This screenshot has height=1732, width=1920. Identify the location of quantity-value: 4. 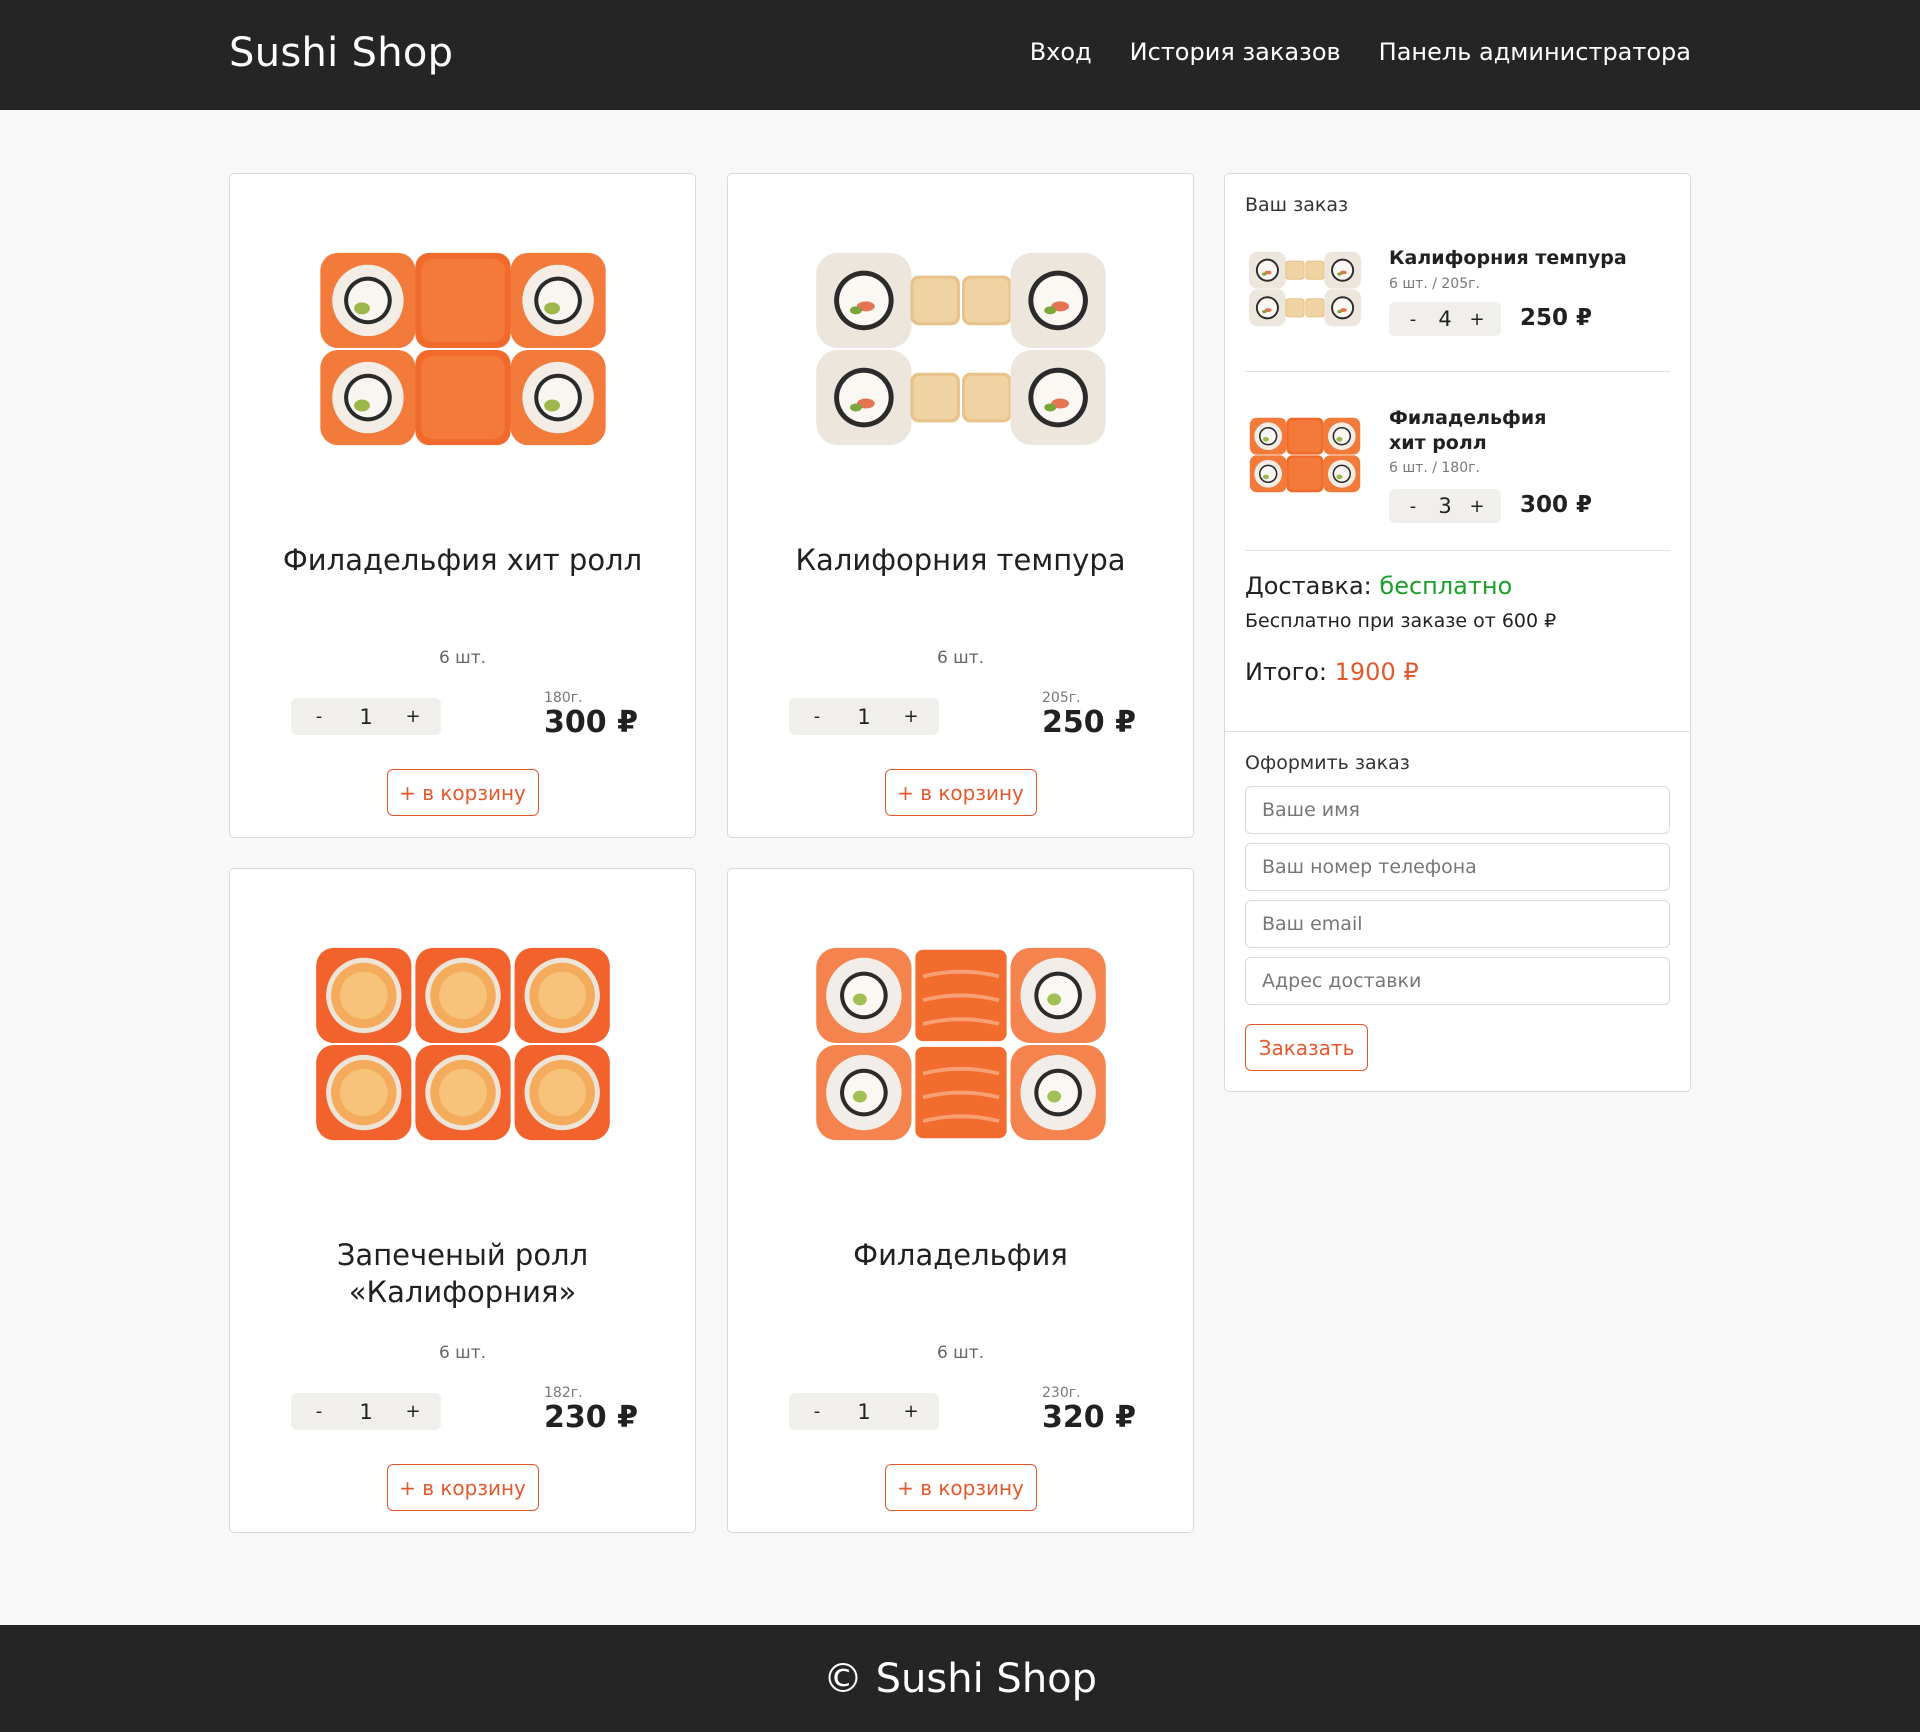
(1445, 319).